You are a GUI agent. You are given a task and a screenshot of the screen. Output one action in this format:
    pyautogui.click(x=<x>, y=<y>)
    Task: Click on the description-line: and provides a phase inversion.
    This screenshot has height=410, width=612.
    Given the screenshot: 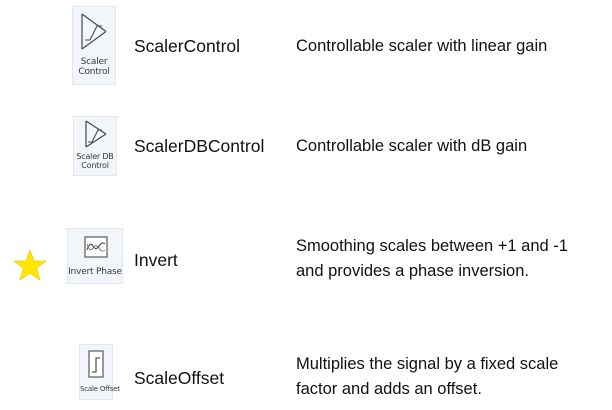 What is the action you would take?
    pyautogui.click(x=412, y=271)
    